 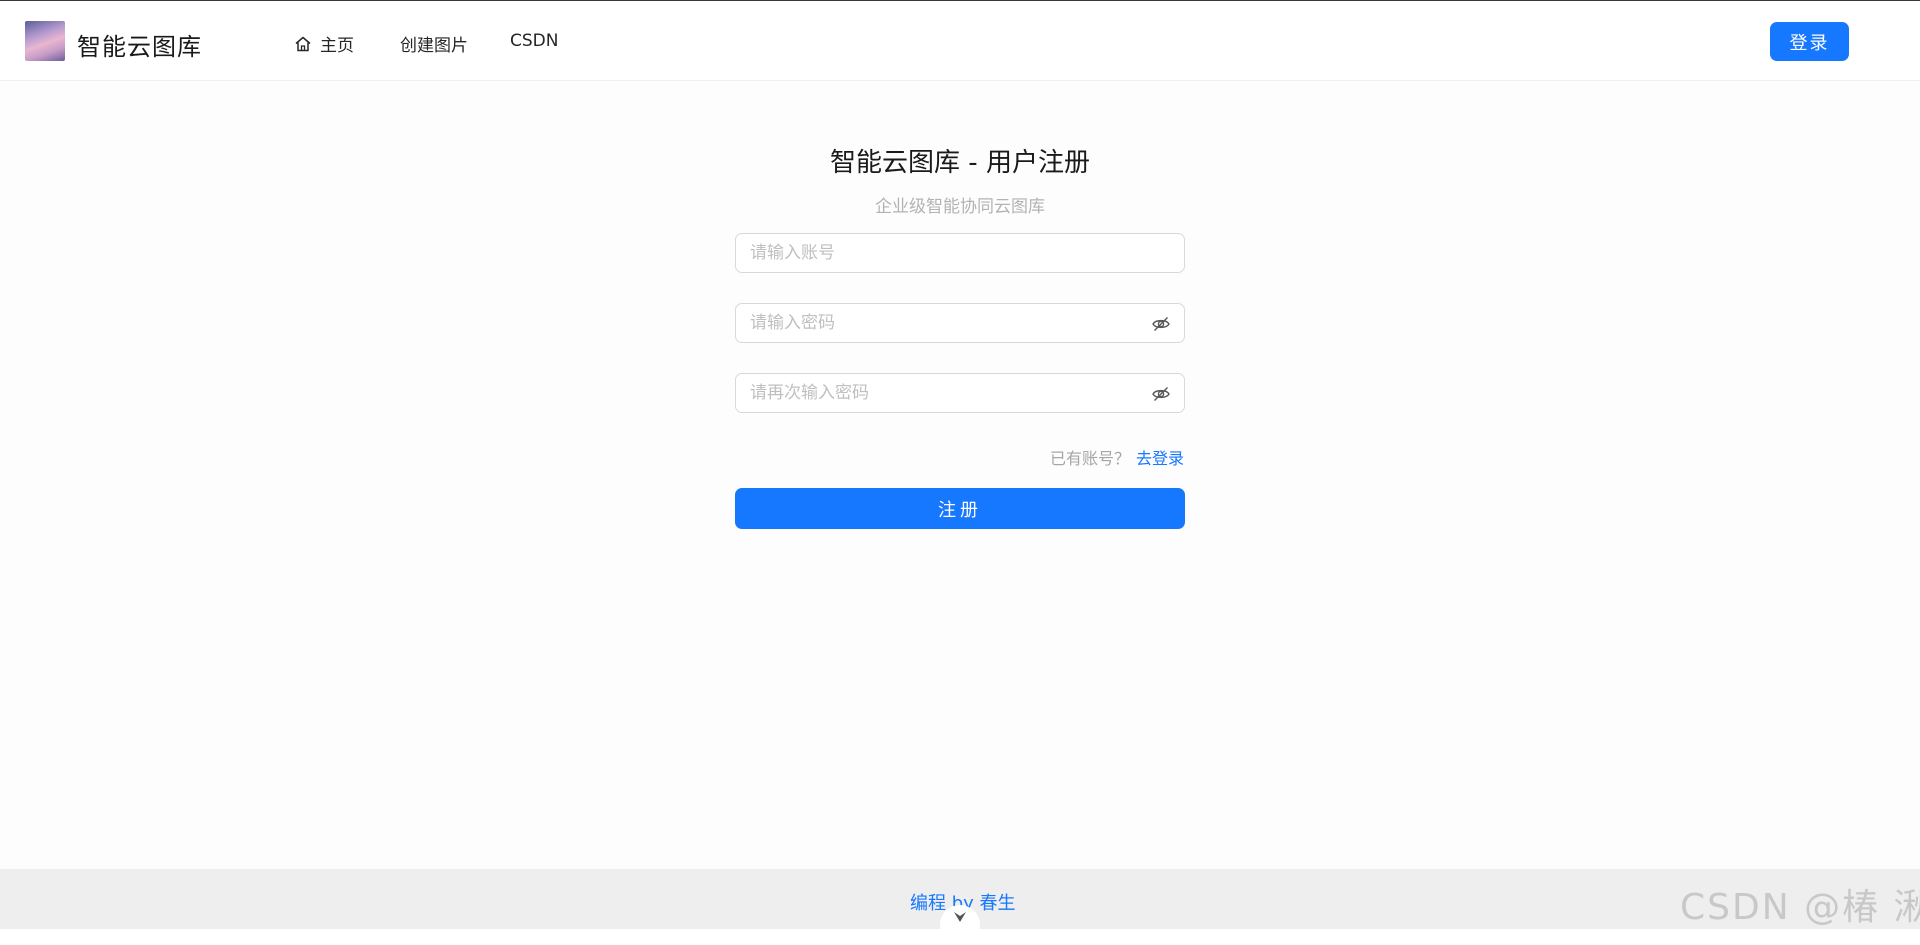 I want to click on logo-image, so click(x=45, y=41).